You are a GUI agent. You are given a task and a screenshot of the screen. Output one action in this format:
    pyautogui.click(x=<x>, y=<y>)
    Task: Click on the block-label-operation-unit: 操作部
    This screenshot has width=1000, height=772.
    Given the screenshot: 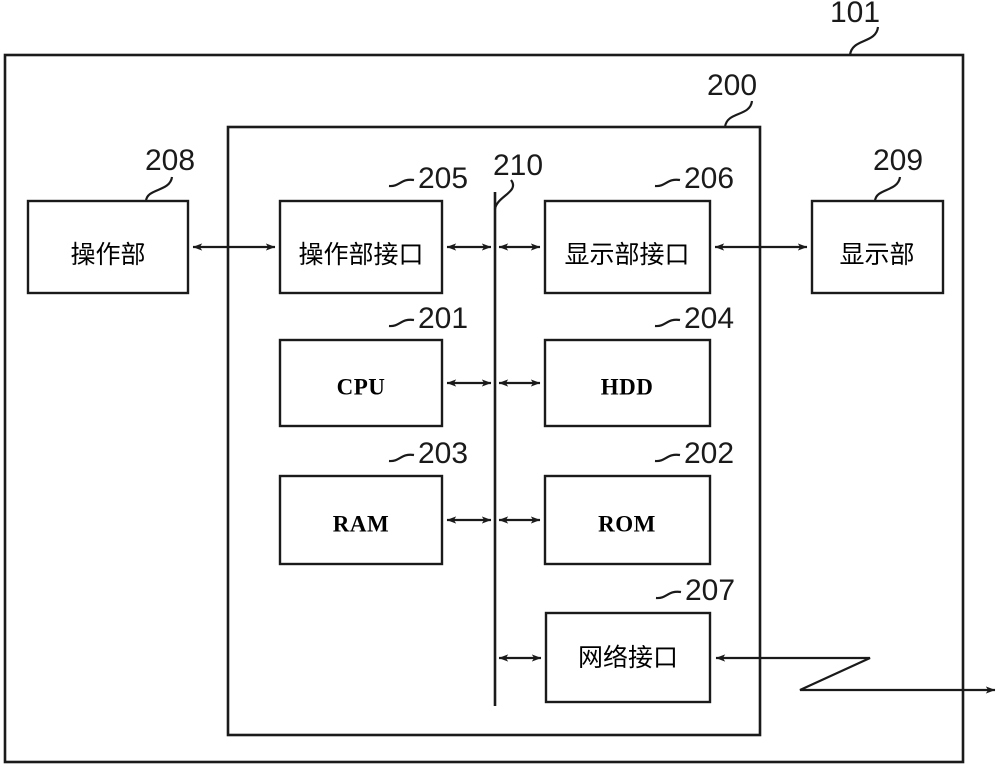 What is the action you would take?
    pyautogui.click(x=107, y=254)
    